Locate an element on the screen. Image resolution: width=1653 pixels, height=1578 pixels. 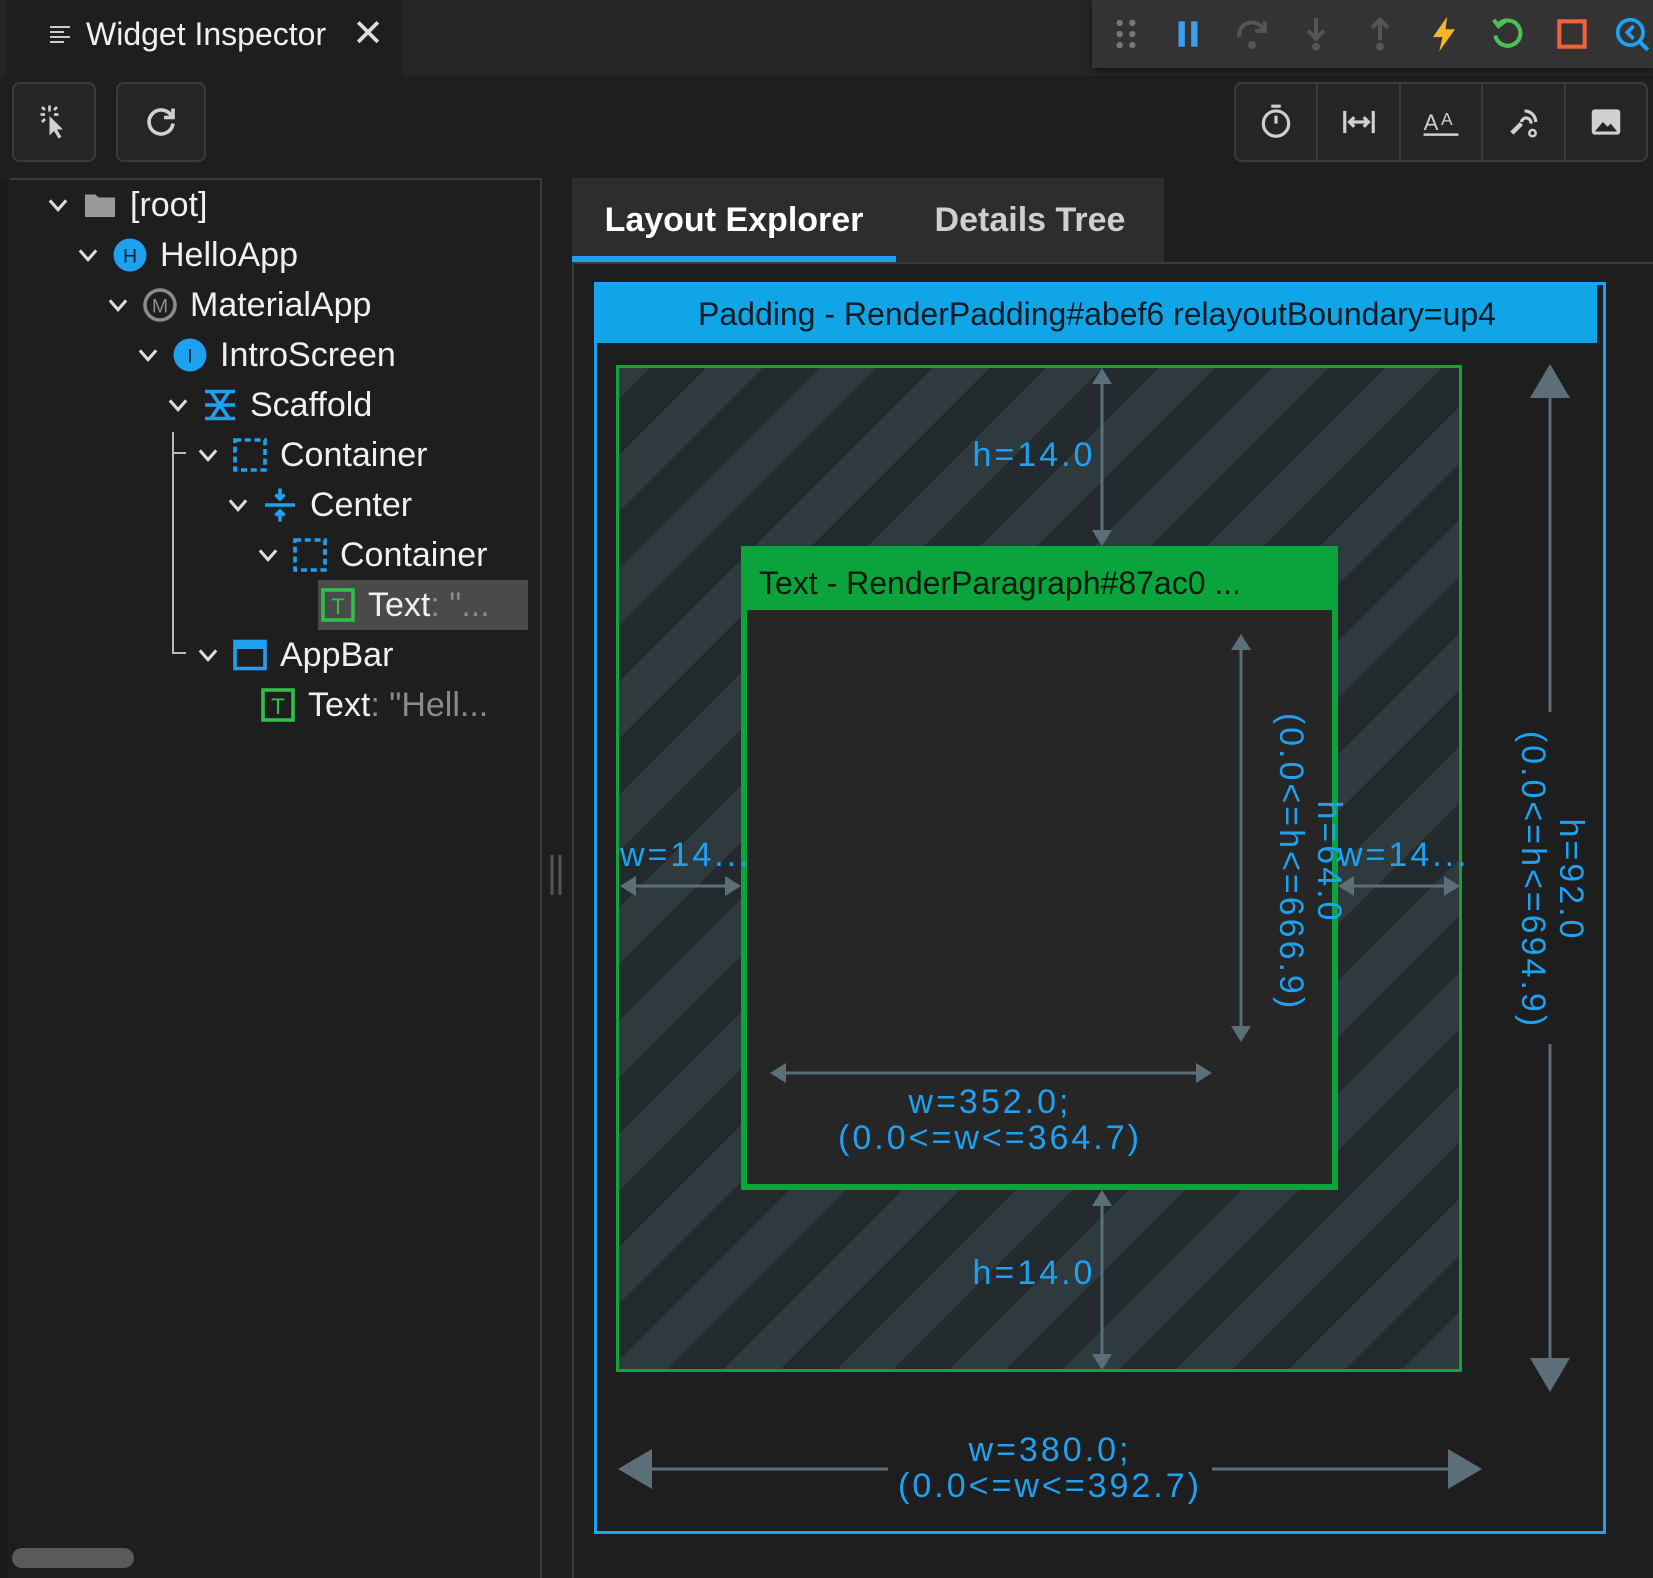
show-baselines-button: AA is located at coordinates (1442, 122).